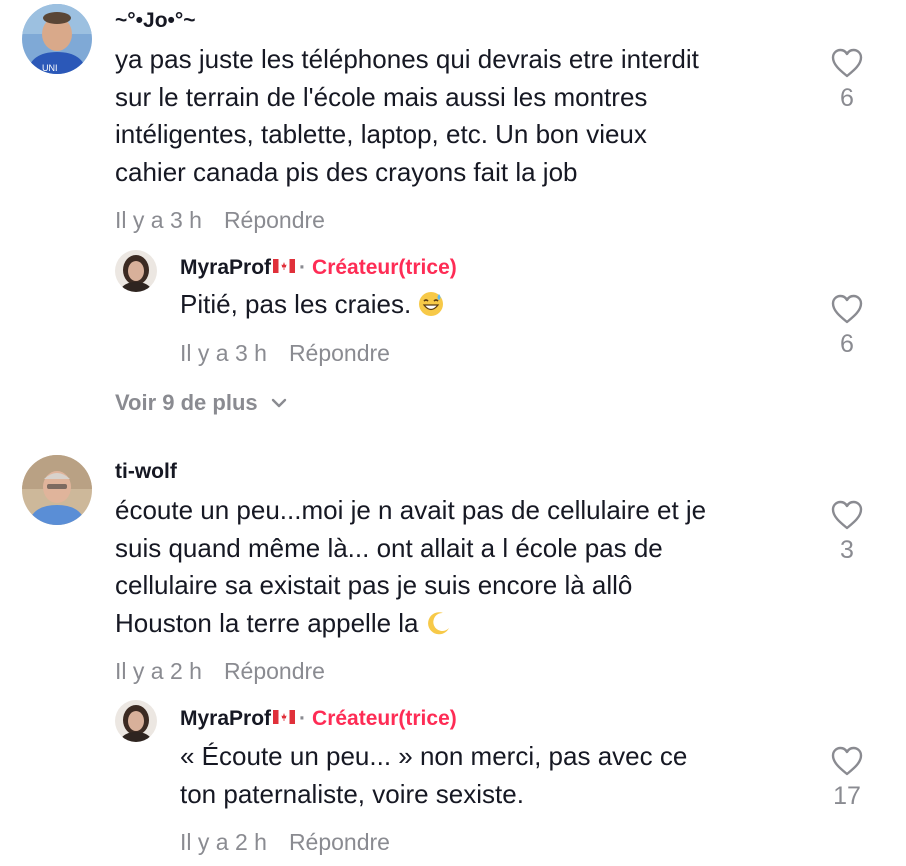 The height and width of the screenshot is (866, 906). I want to click on svg-text: UNI, so click(50, 68).